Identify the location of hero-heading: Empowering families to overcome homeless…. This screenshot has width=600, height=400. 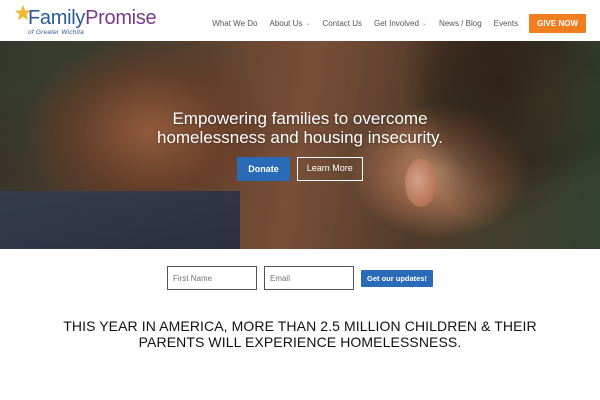
(300, 128).